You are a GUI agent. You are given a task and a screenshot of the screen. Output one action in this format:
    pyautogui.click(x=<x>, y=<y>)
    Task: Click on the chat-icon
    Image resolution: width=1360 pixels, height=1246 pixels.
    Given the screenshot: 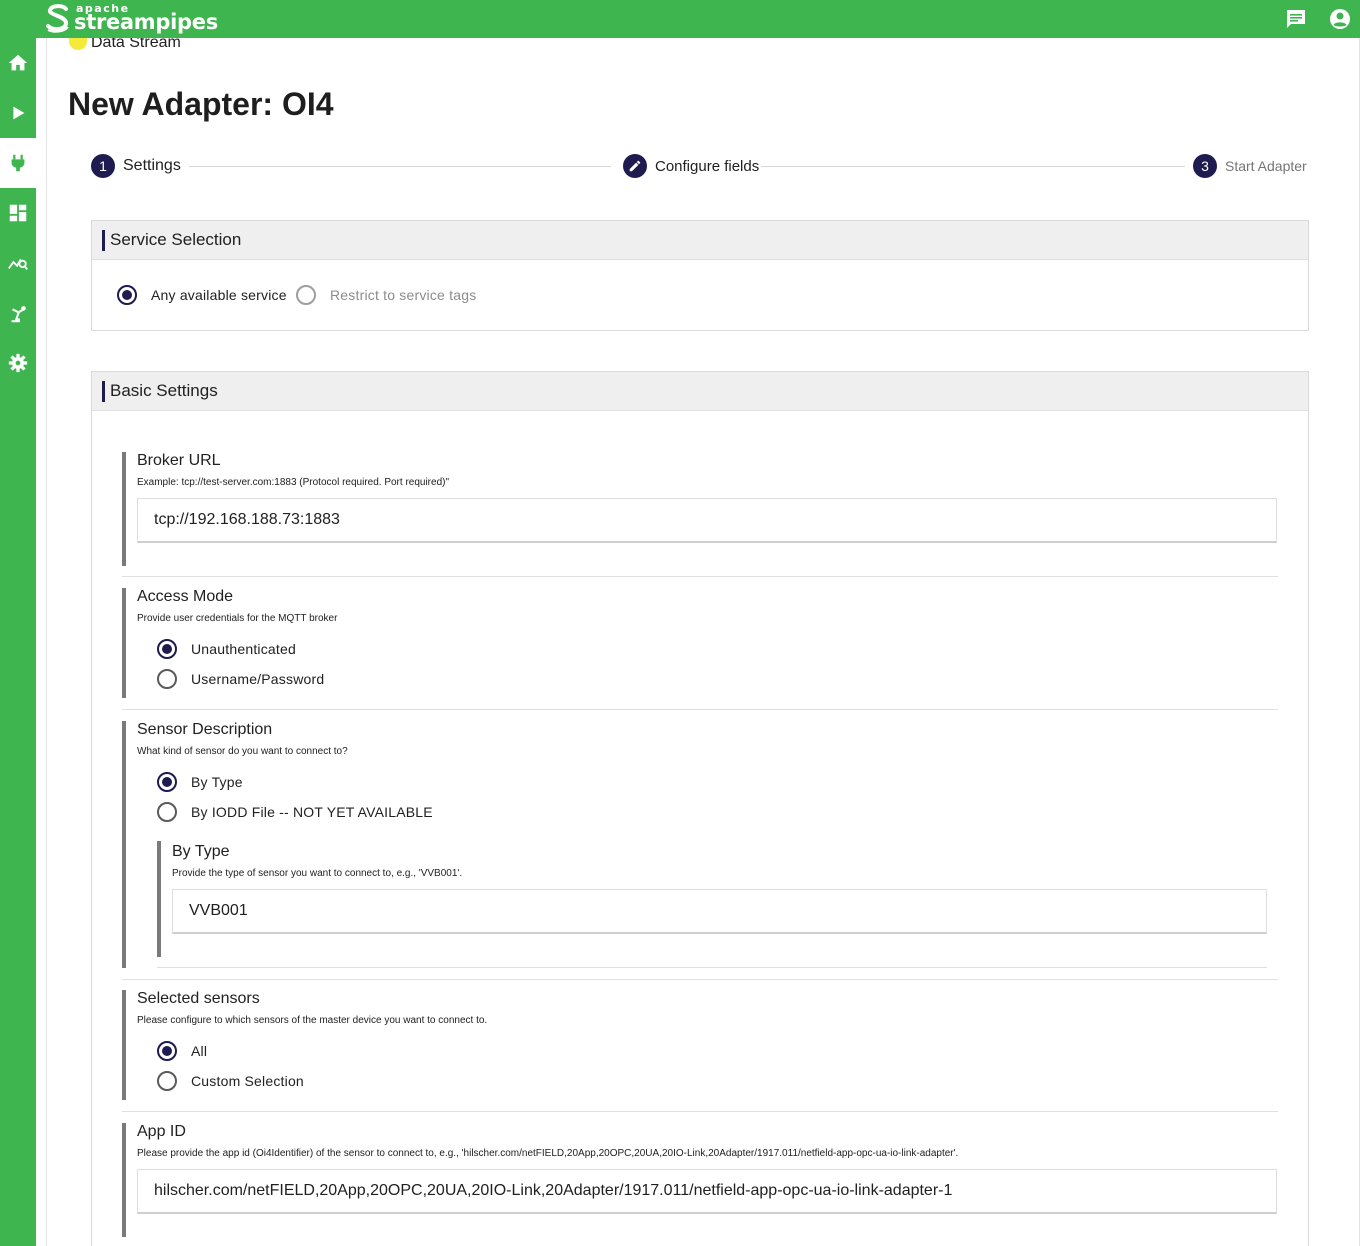 What is the action you would take?
    pyautogui.click(x=1296, y=19)
    